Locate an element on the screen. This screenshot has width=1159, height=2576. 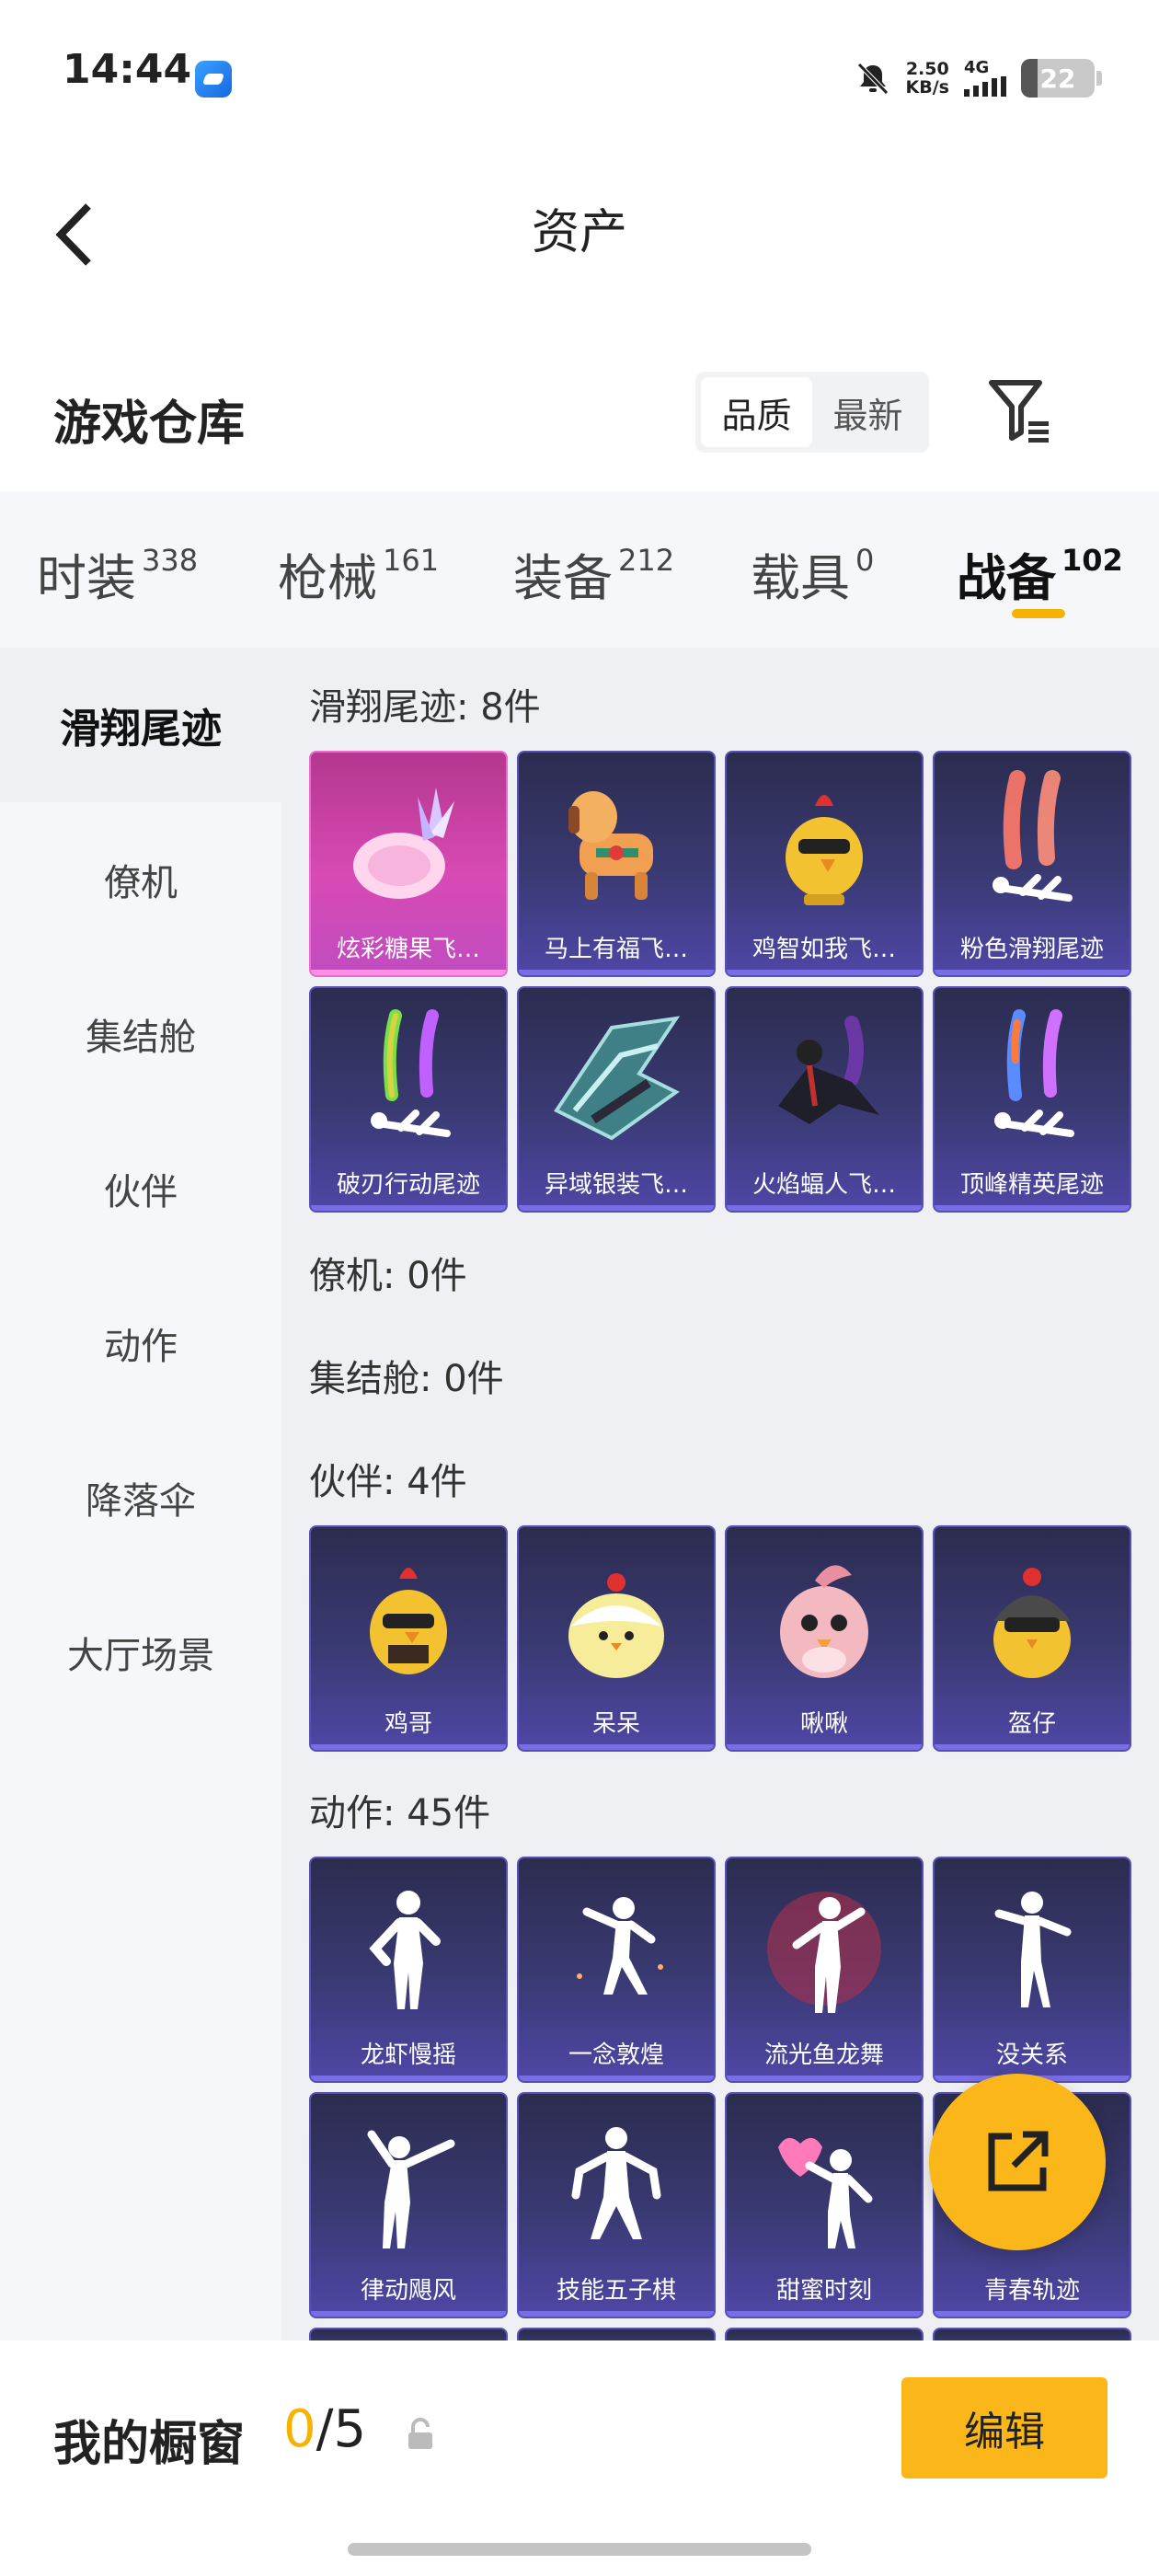
item-name: 鸡哥 is located at coordinates (408, 1724).